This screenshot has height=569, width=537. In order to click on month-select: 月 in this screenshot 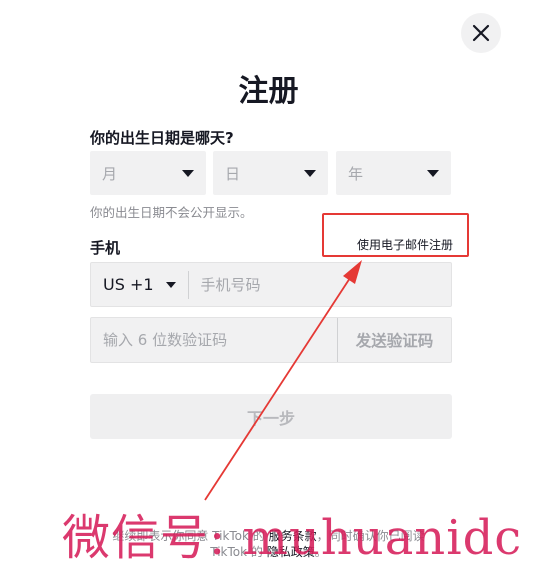, I will do `click(148, 173)`.